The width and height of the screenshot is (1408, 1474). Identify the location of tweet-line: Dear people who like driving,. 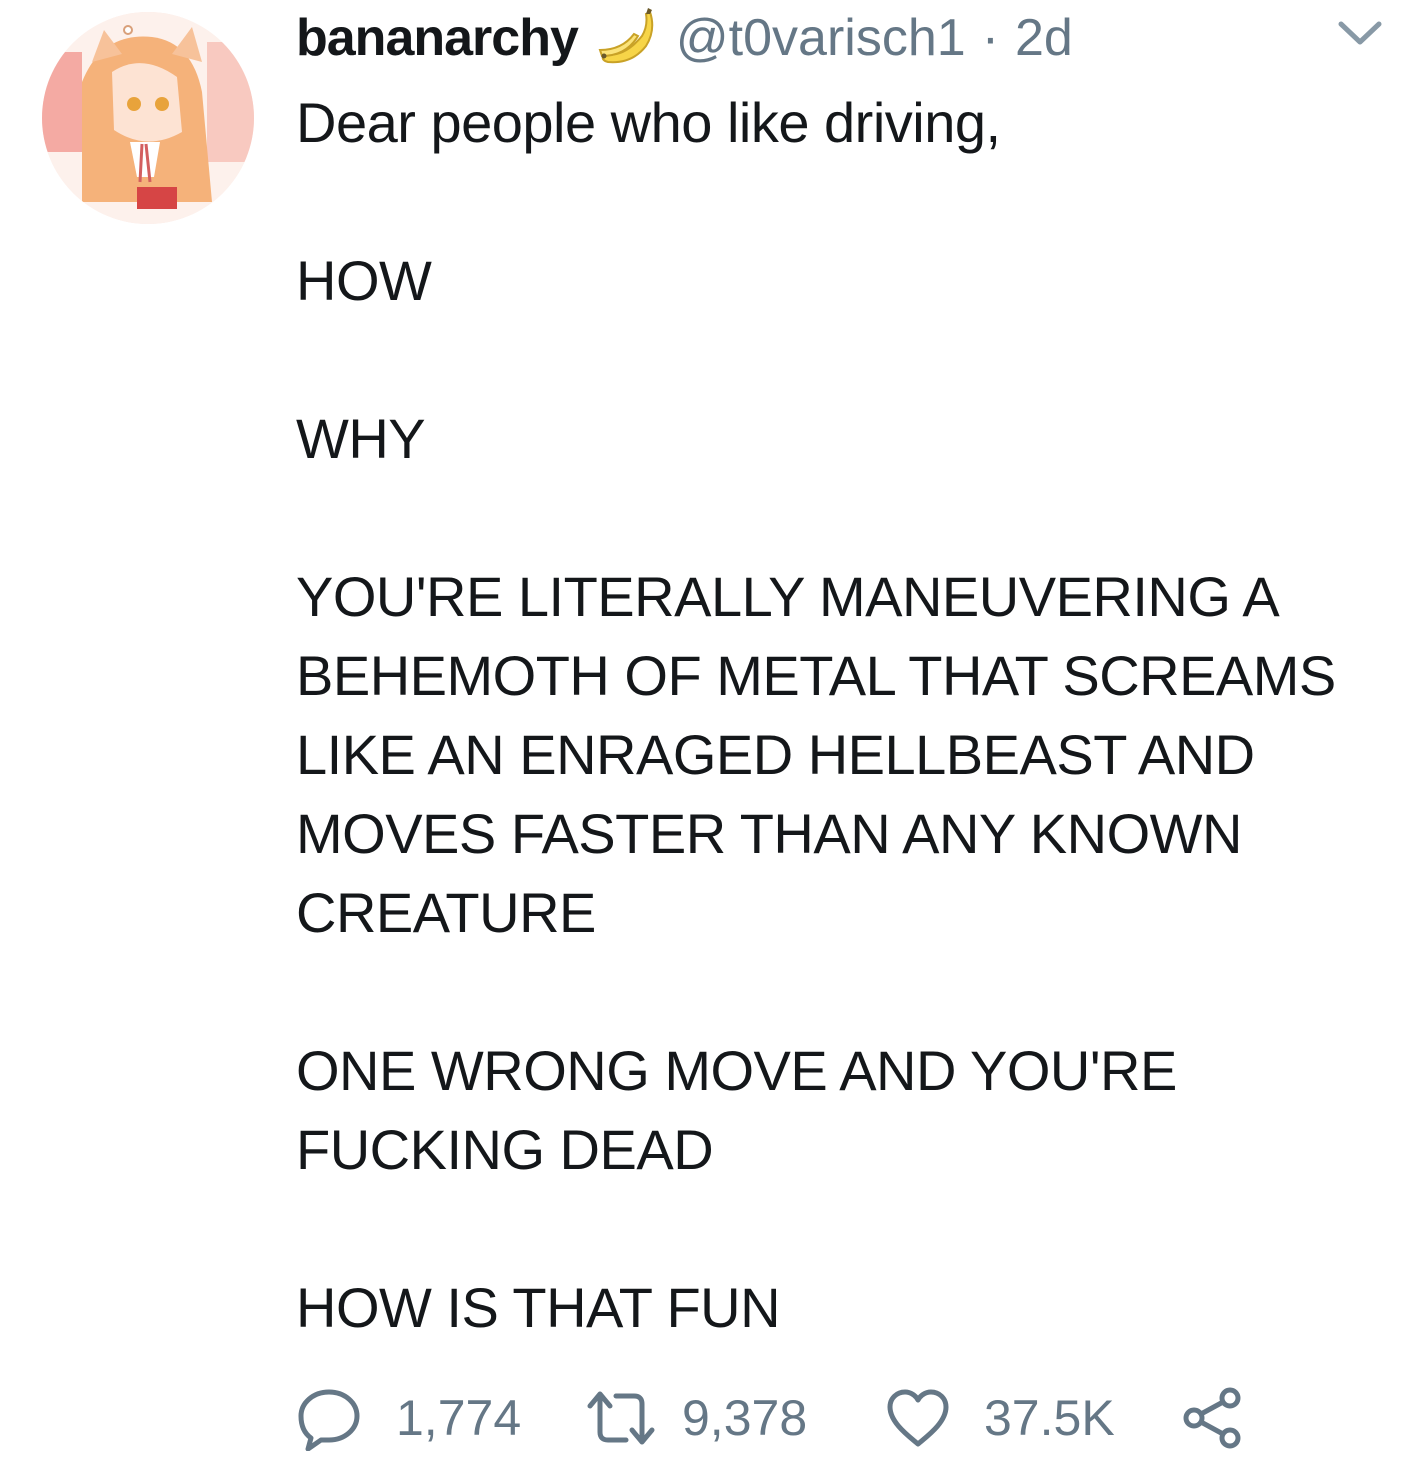
(648, 122).